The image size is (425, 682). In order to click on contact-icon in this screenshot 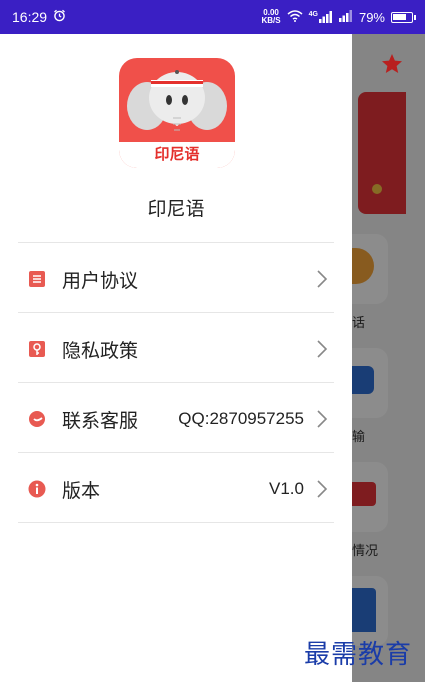, I will do `click(37, 419)`.